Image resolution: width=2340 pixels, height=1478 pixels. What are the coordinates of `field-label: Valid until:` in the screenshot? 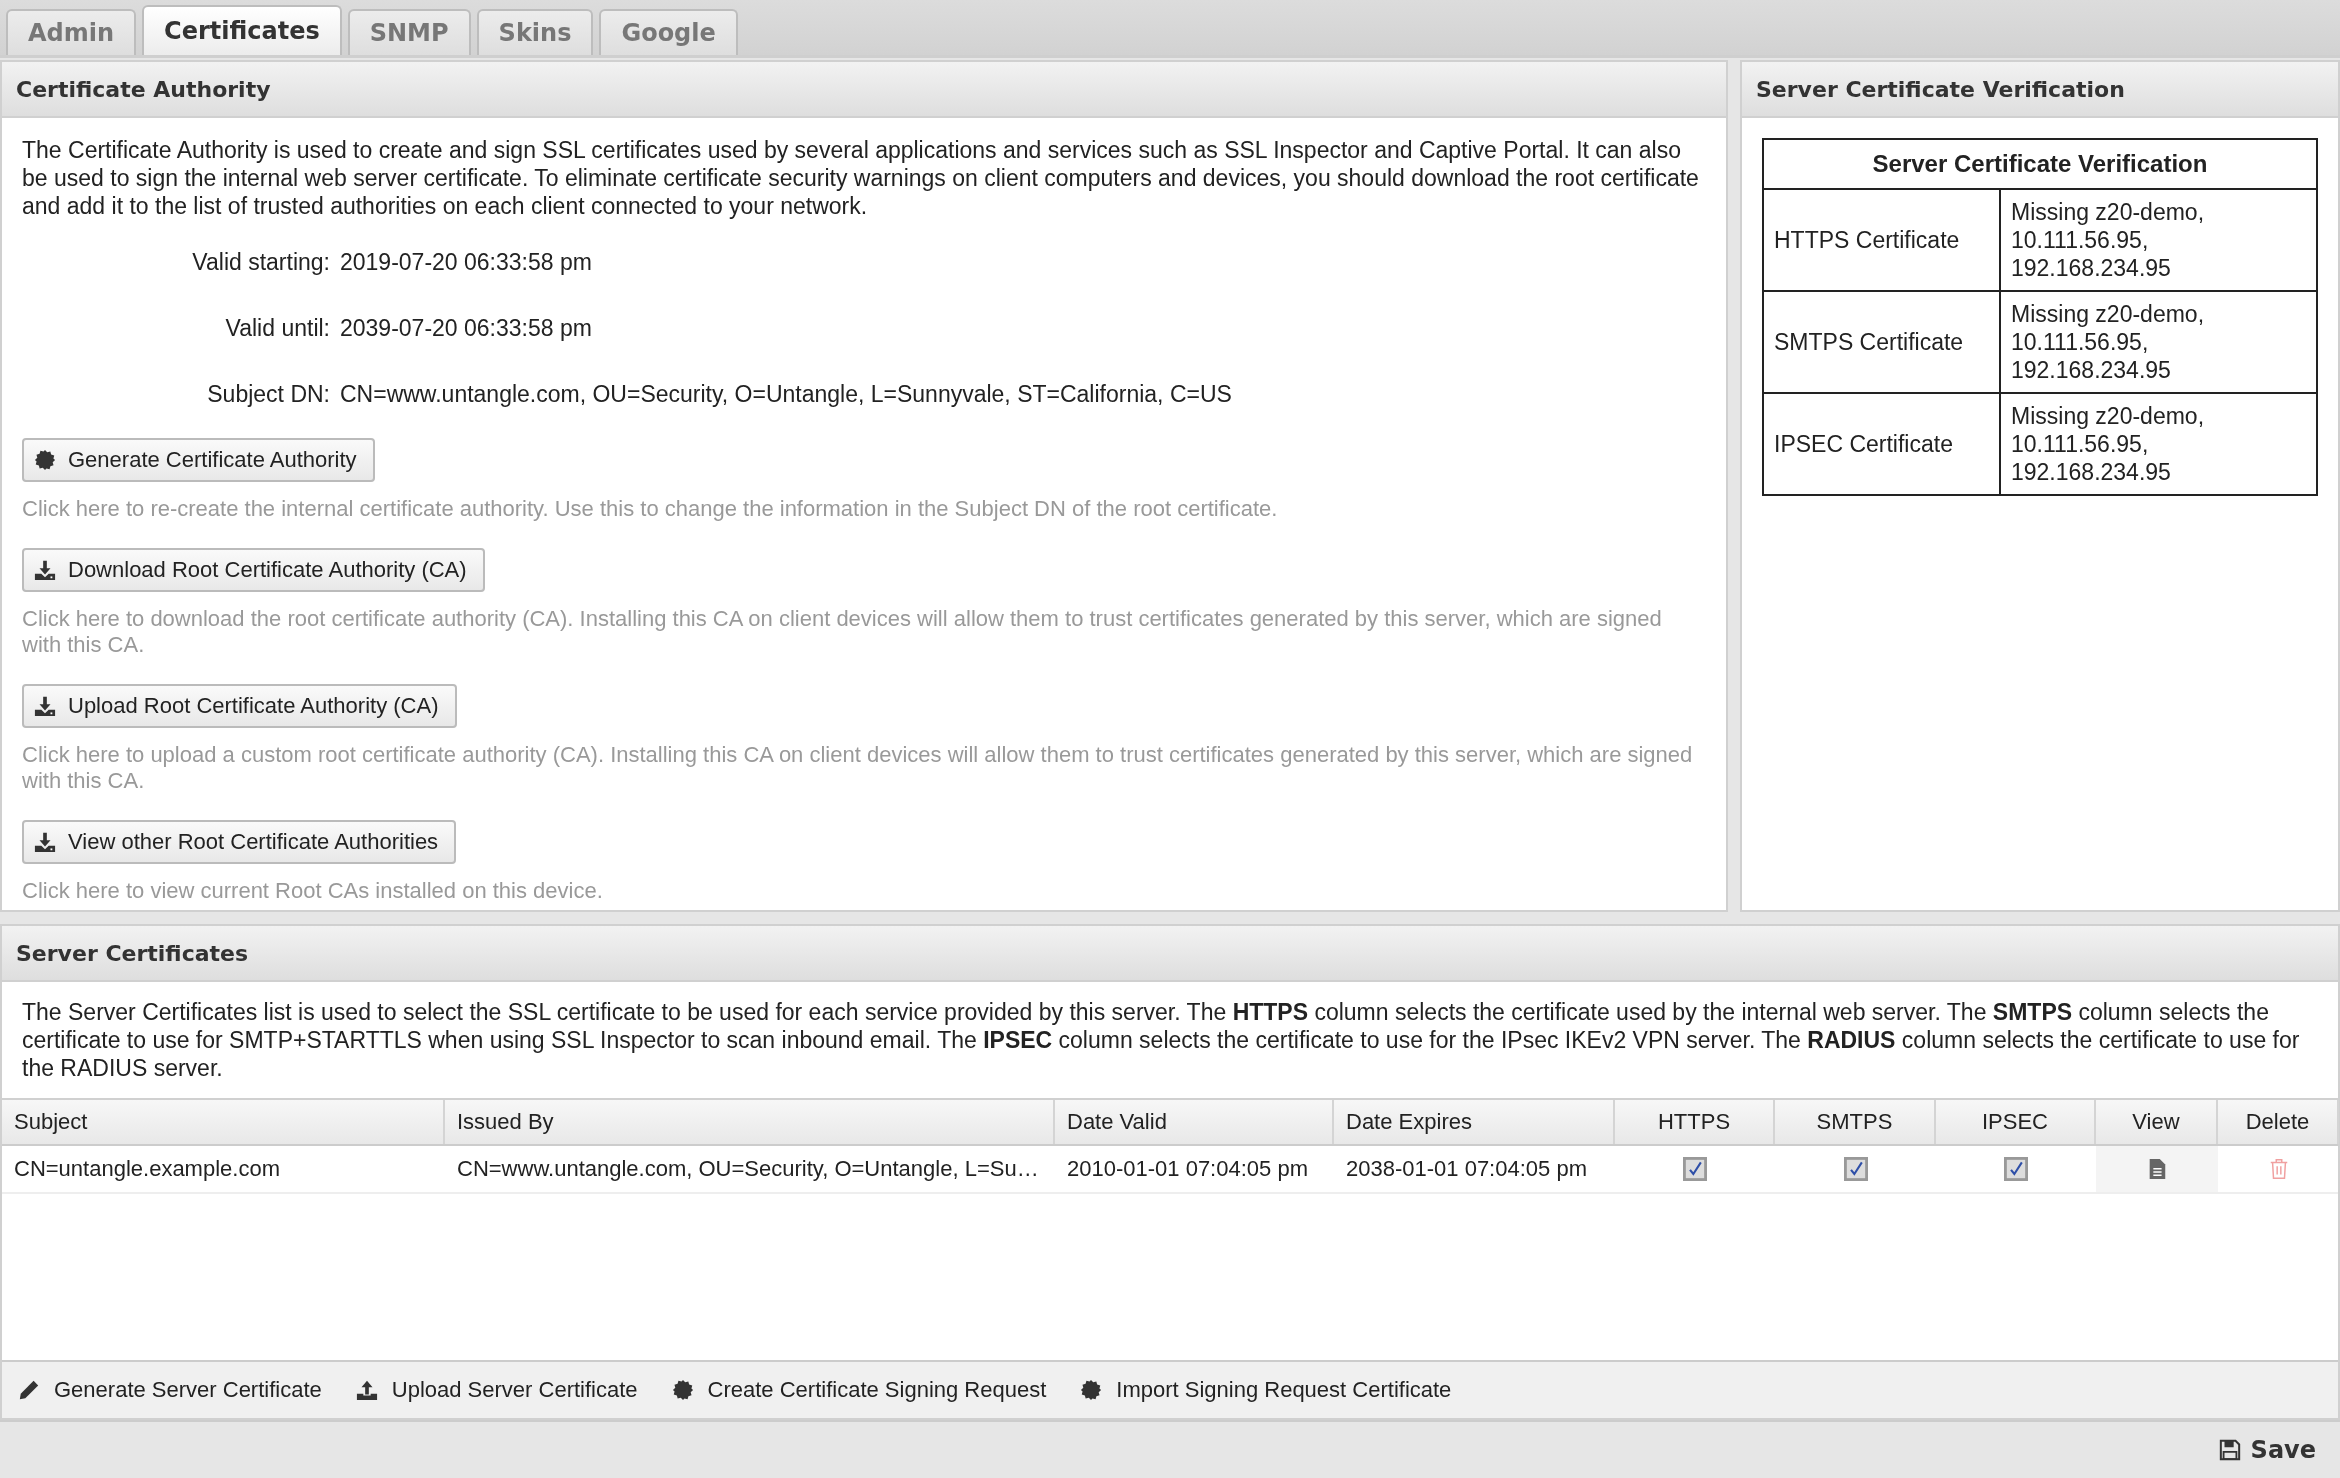 It's located at (277, 328).